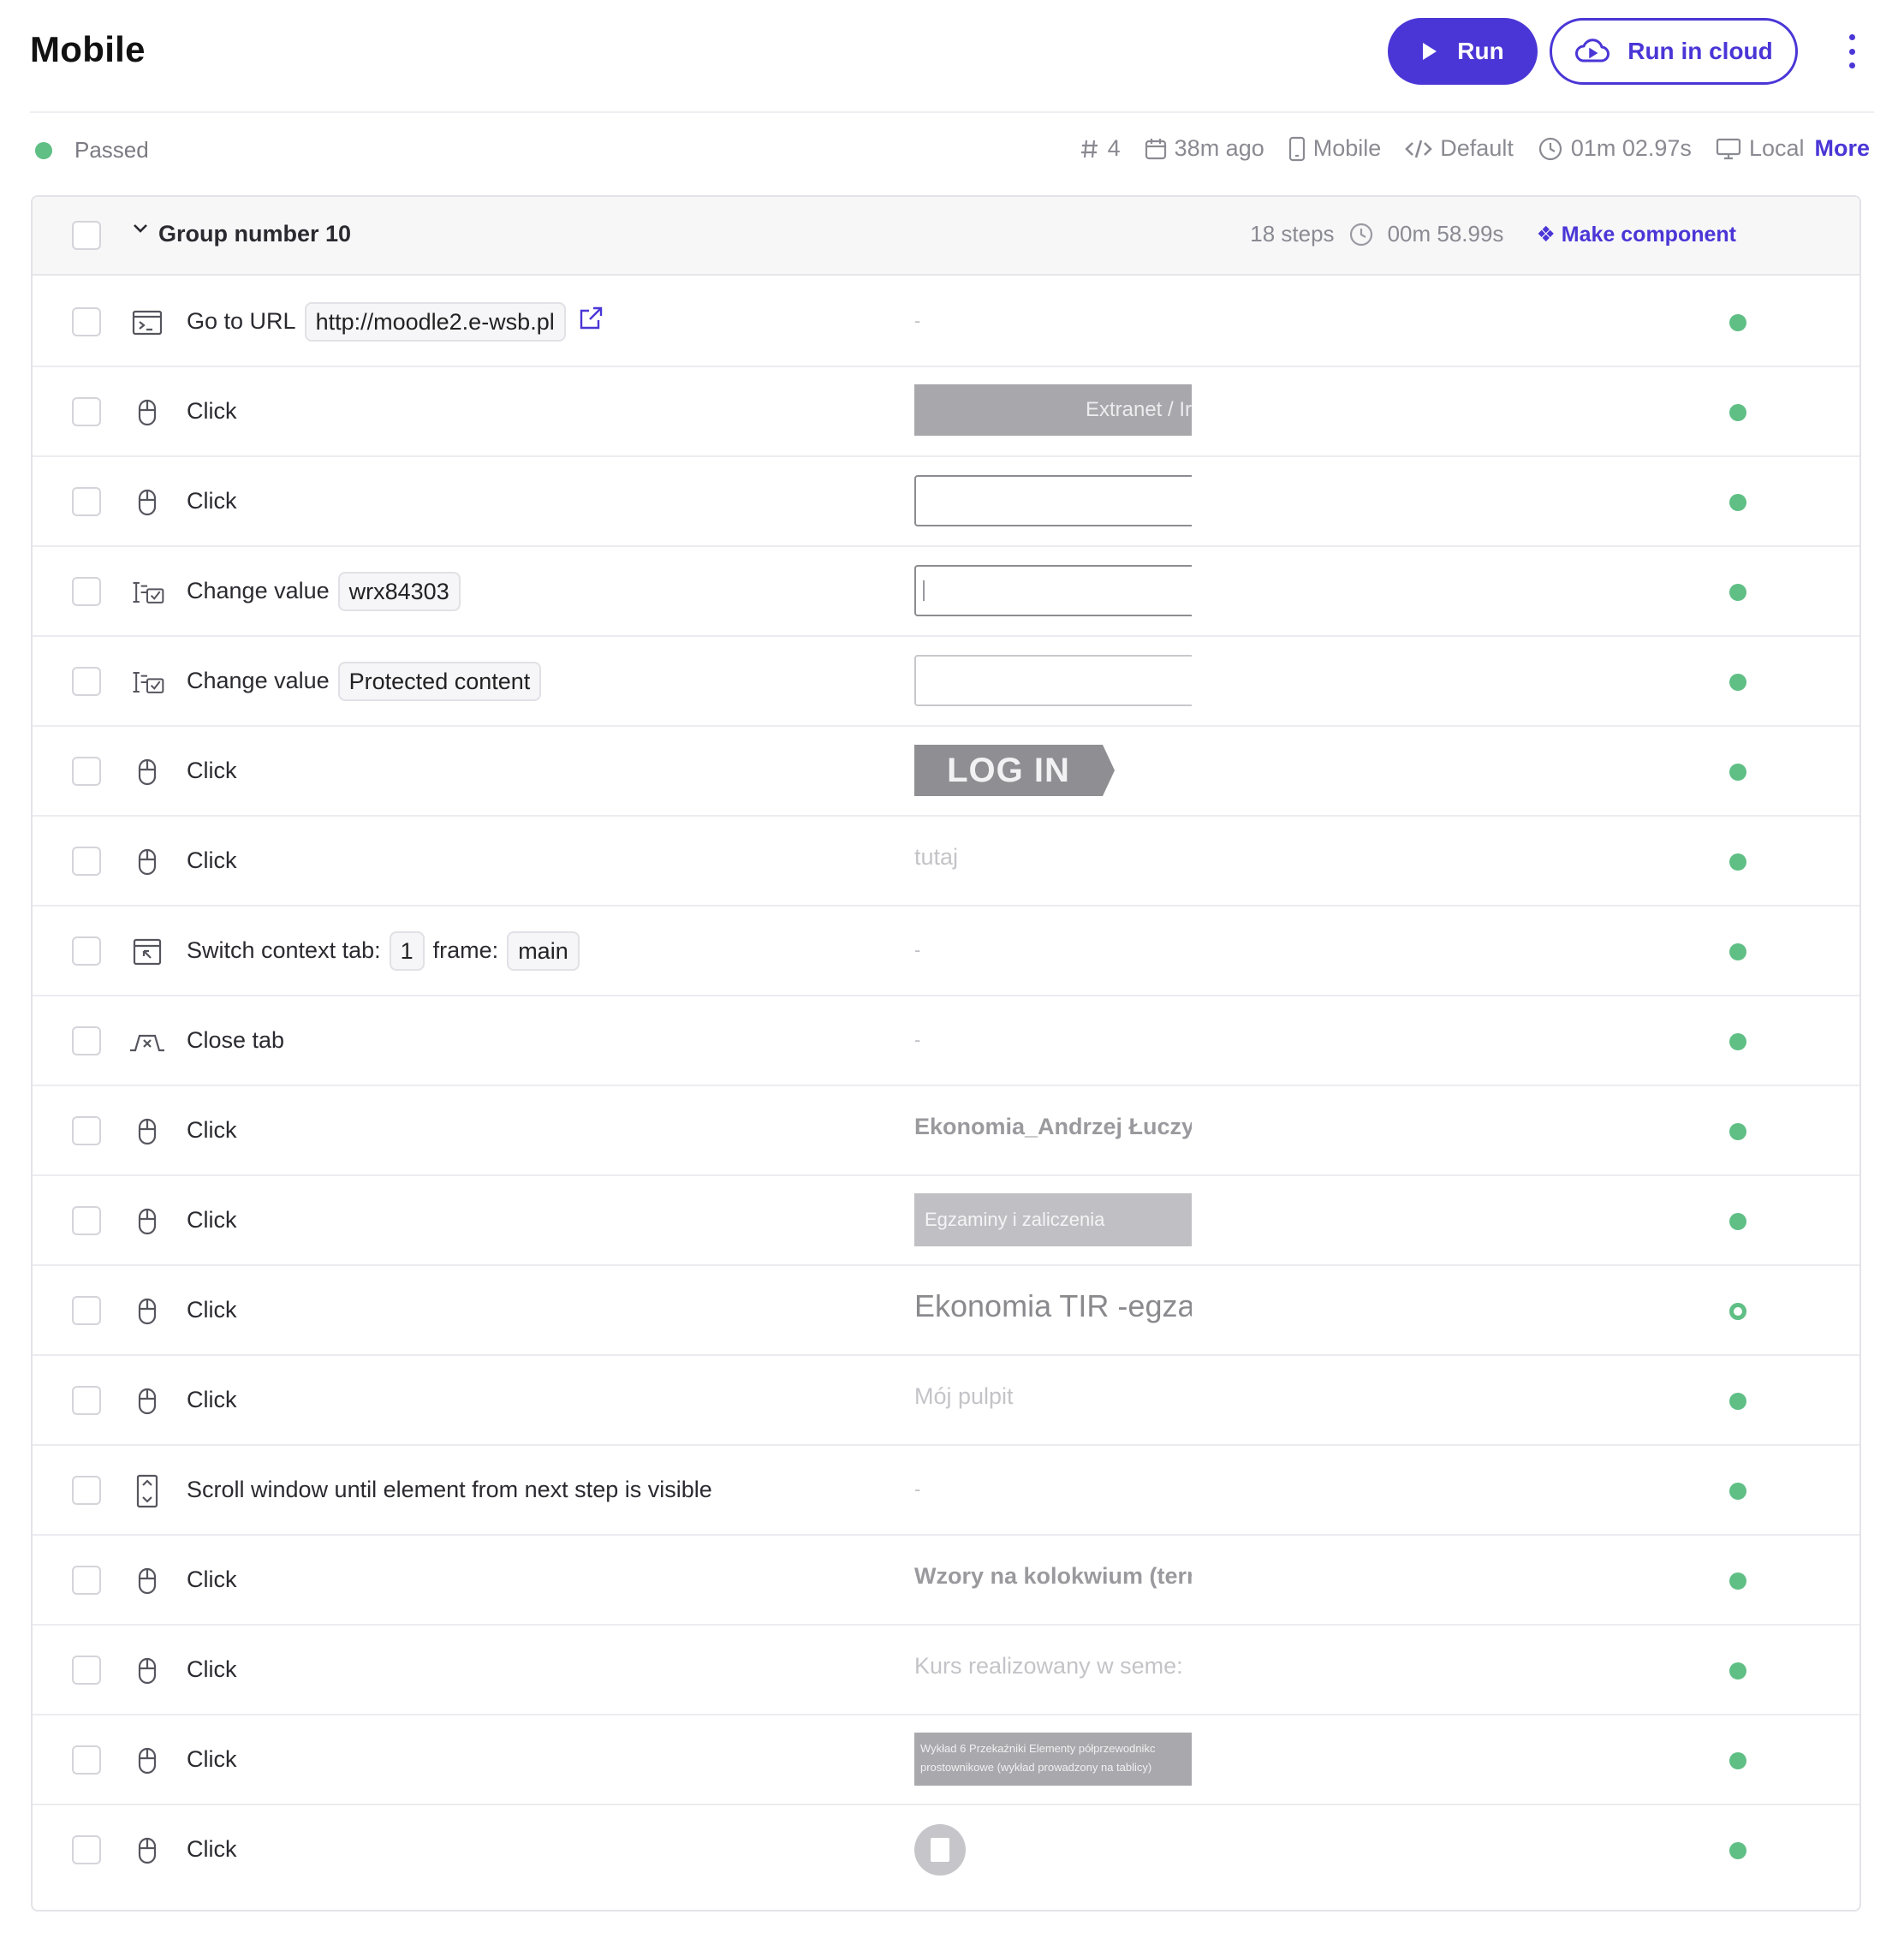  I want to click on step-row: Click Kurs realizowany w seme:, so click(946, 1670).